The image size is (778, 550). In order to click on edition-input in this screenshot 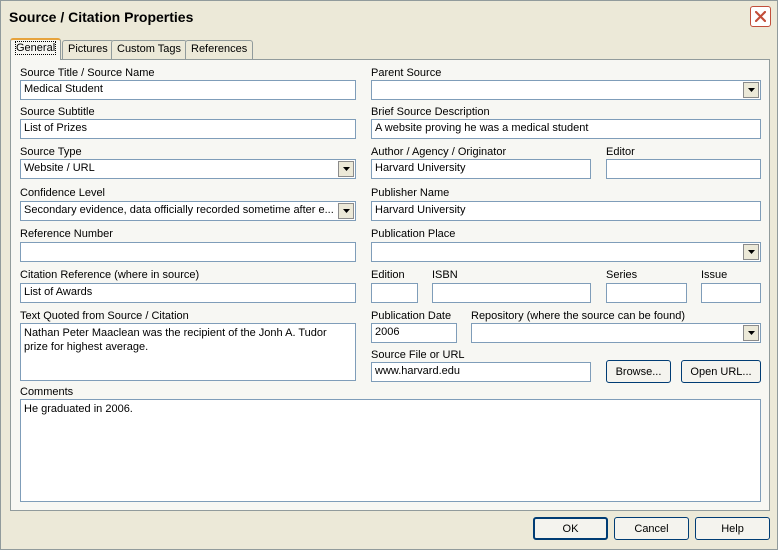, I will do `click(394, 293)`.